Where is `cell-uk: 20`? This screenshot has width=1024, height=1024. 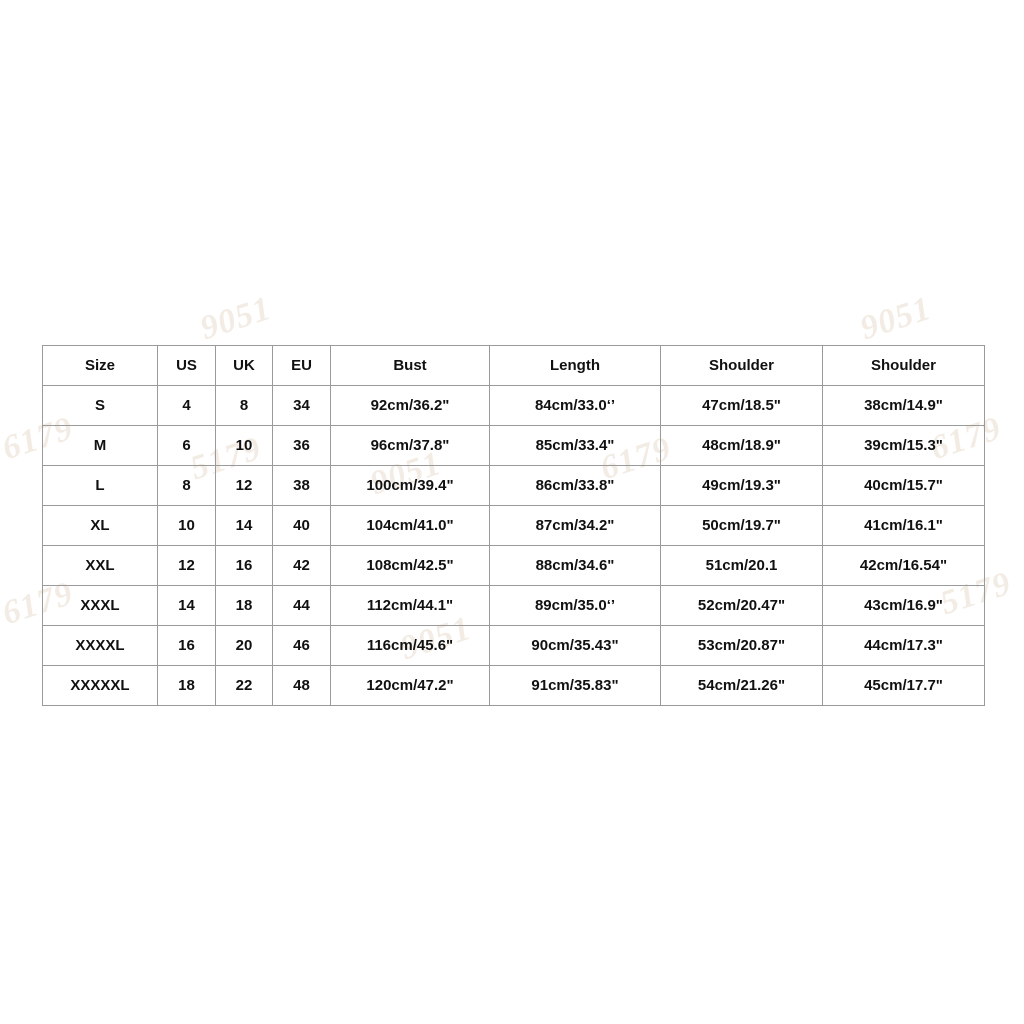
cell-uk: 20 is located at coordinates (244, 645).